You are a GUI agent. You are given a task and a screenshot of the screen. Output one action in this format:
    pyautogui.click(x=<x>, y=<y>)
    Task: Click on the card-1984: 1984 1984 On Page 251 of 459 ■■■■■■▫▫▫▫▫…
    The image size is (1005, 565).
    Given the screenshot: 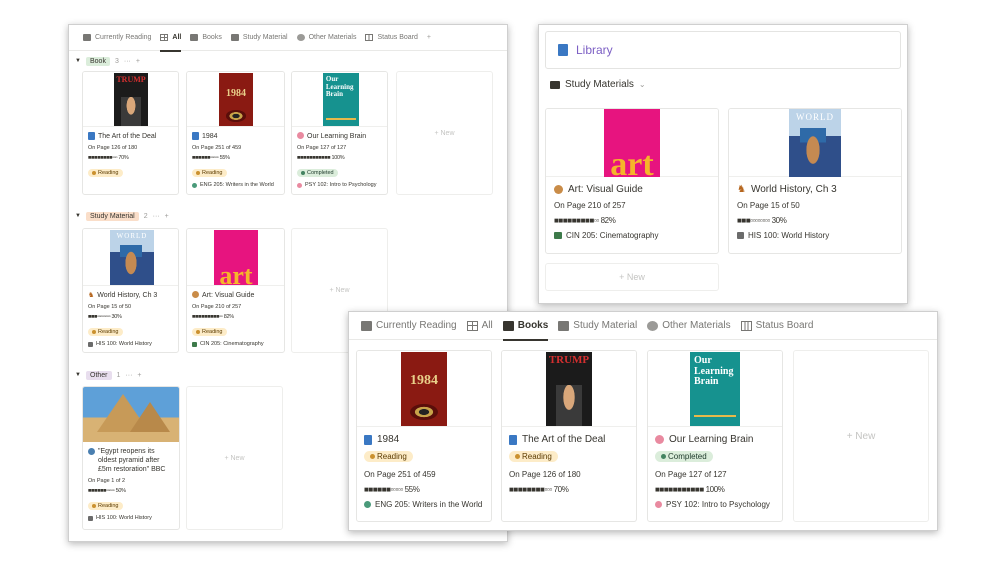 What is the action you would take?
    pyautogui.click(x=235, y=133)
    